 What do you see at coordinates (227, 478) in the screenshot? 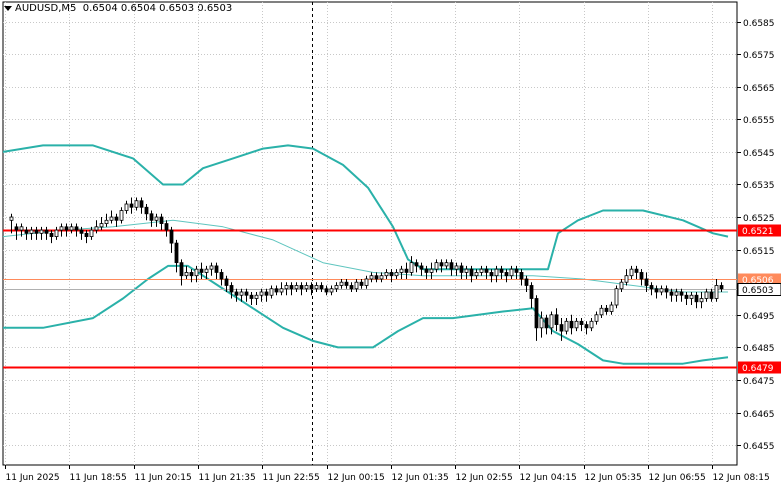
I see `x-tick-label: 11 Jun 21:35` at bounding box center [227, 478].